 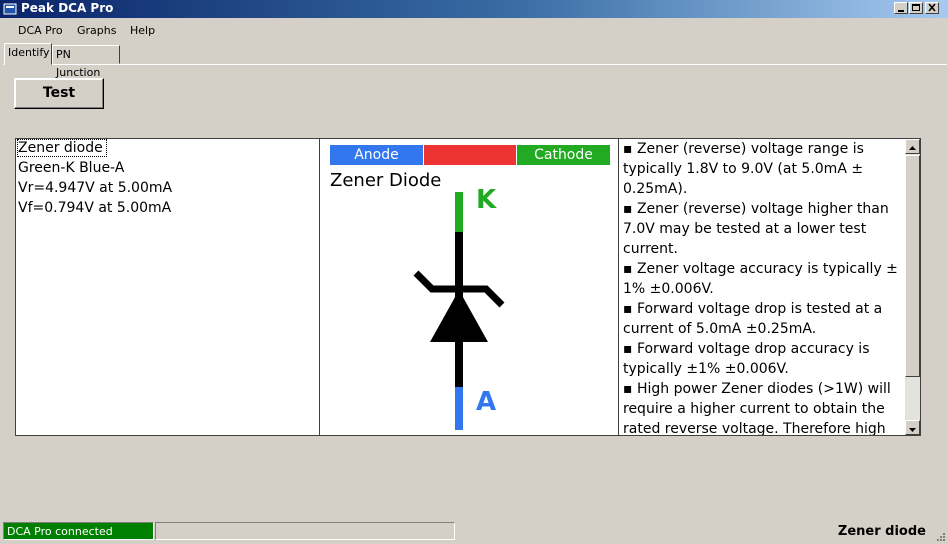 I want to click on minimize-icon, so click(x=901, y=11).